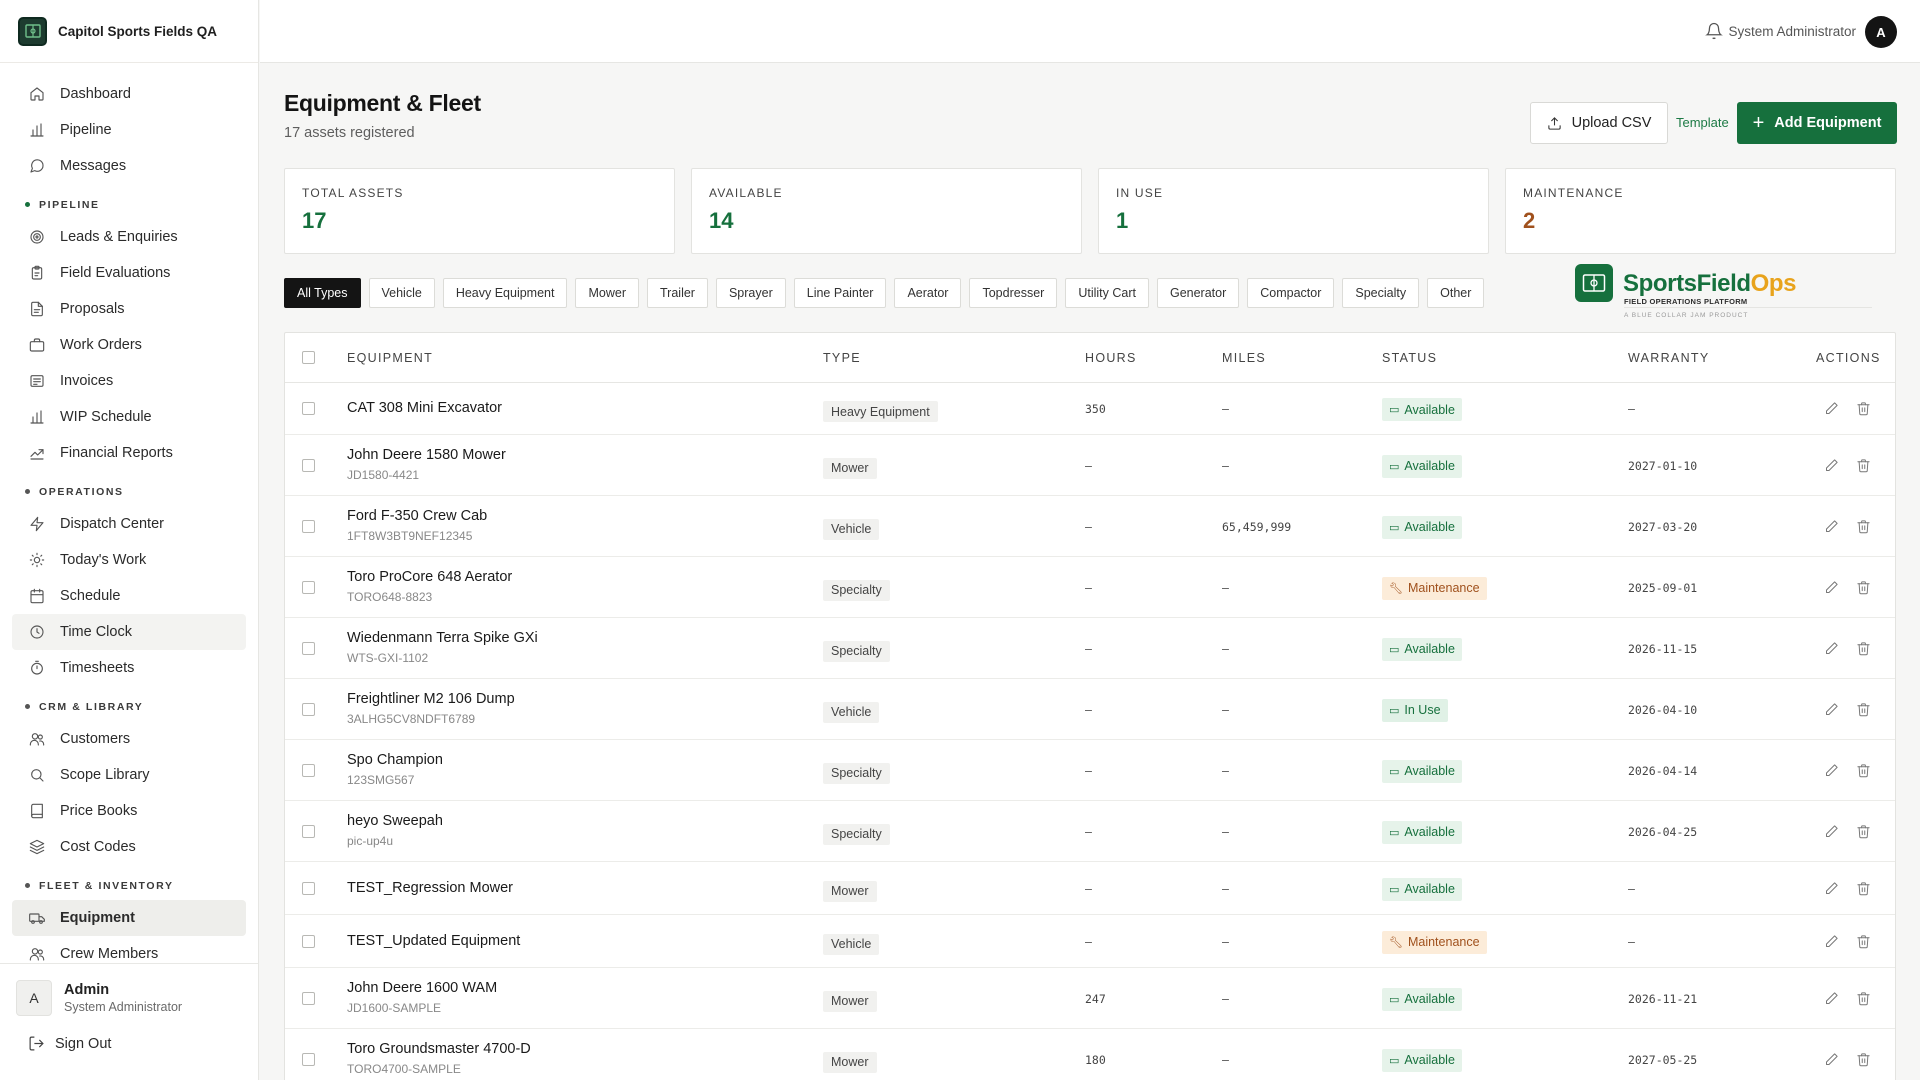  I want to click on sign-out-button: Sign Out, so click(129, 1034).